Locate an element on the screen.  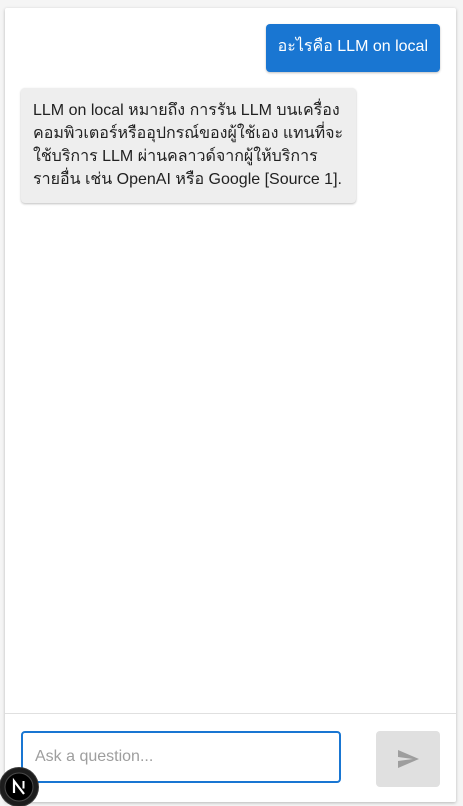
nextjs-logo-icon is located at coordinates (19, 787).